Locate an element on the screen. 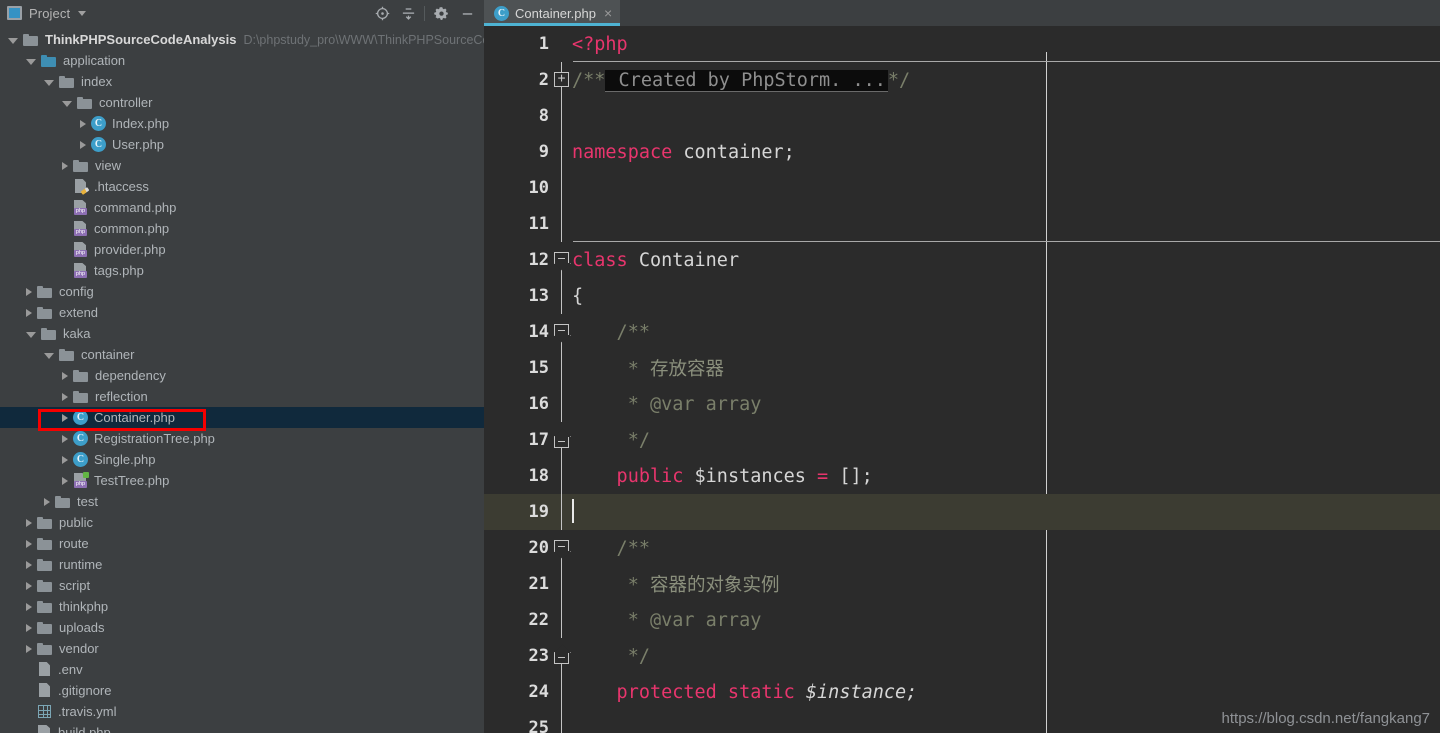 The width and height of the screenshot is (1440, 733). code-text: * 容器的对象实例 is located at coordinates (1000, 584).